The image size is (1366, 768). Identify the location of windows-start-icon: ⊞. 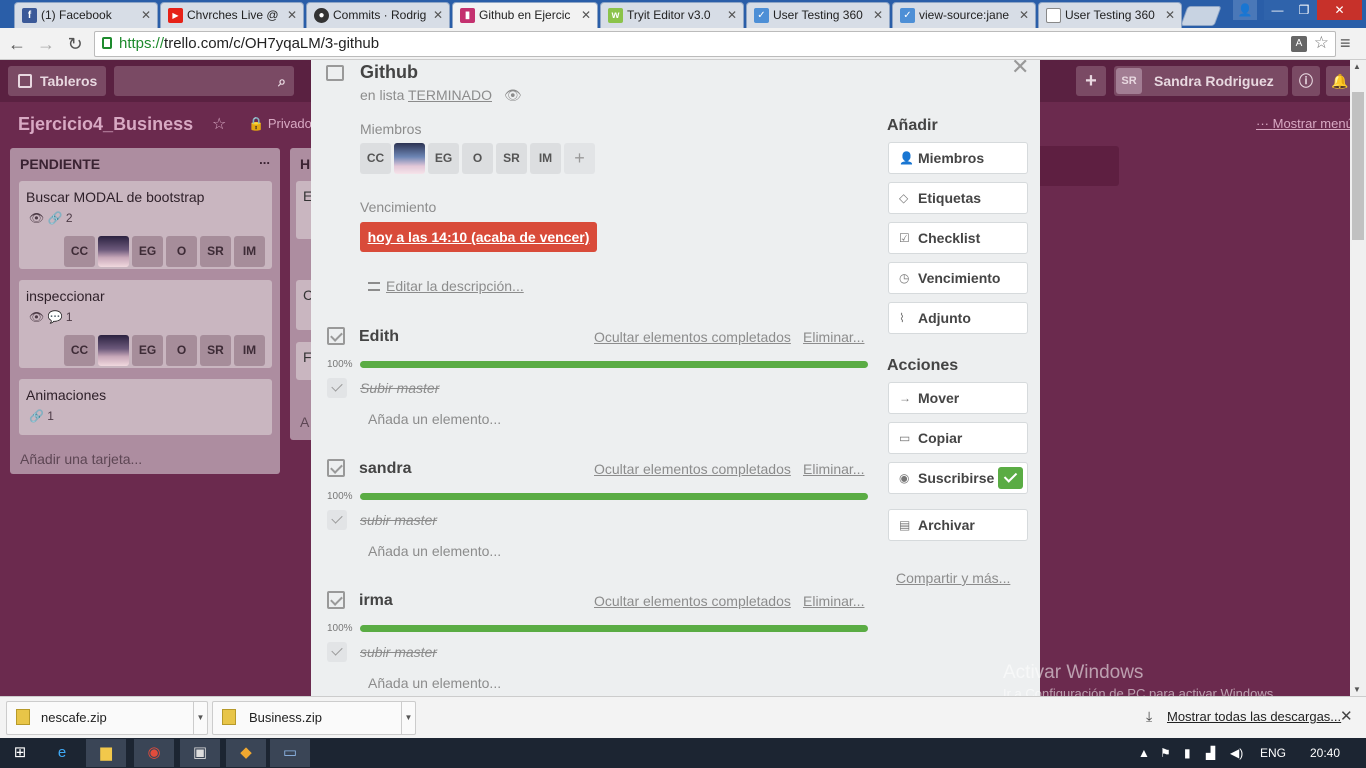
(20, 753).